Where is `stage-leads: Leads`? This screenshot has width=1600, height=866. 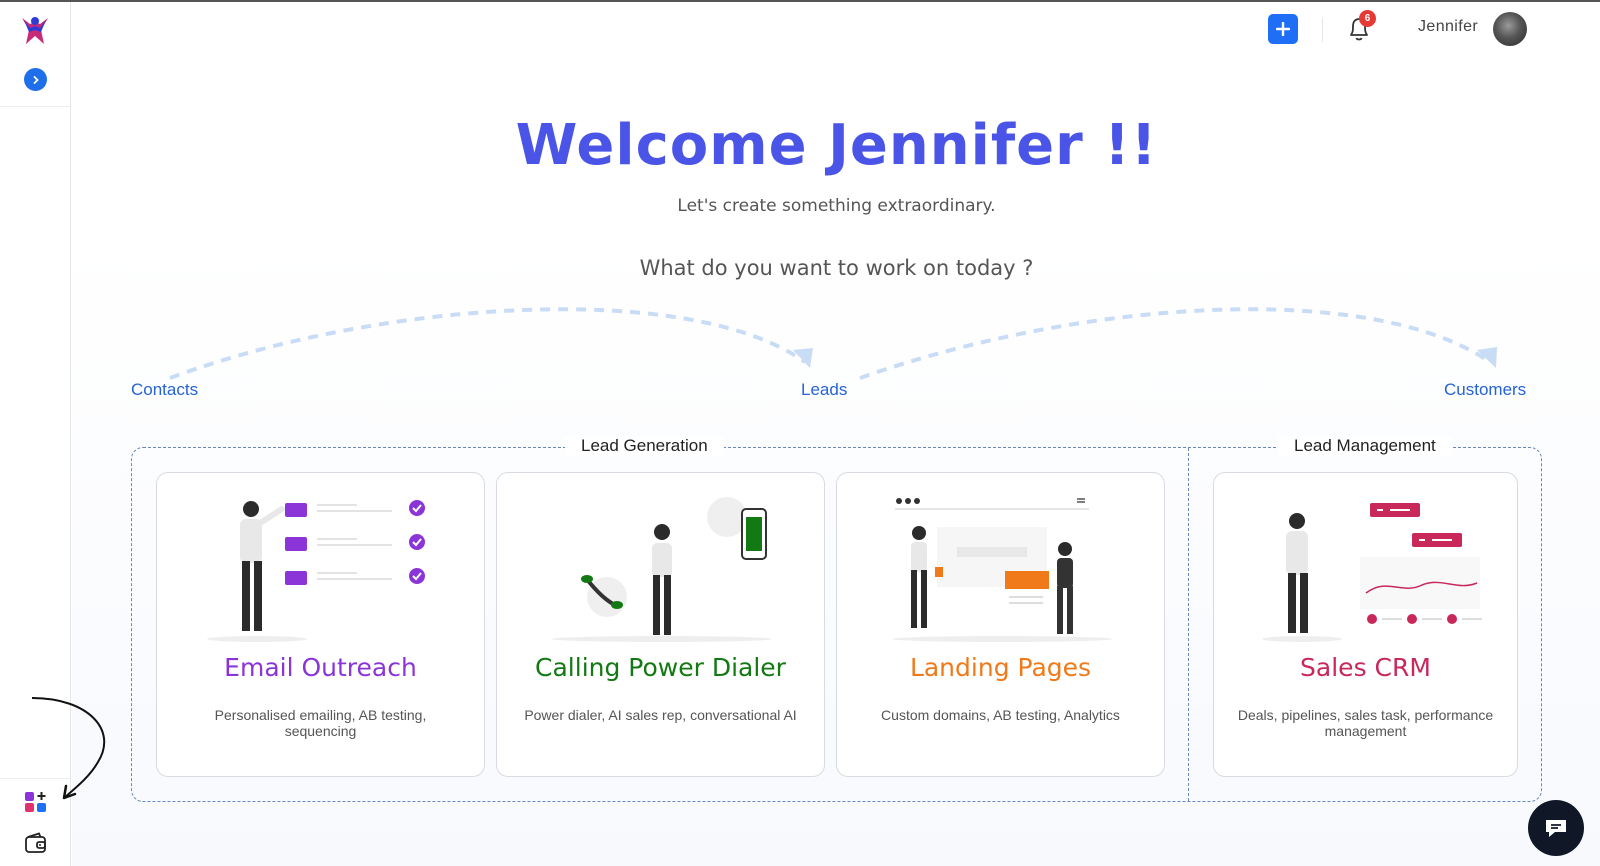
stage-leads: Leads is located at coordinates (824, 389).